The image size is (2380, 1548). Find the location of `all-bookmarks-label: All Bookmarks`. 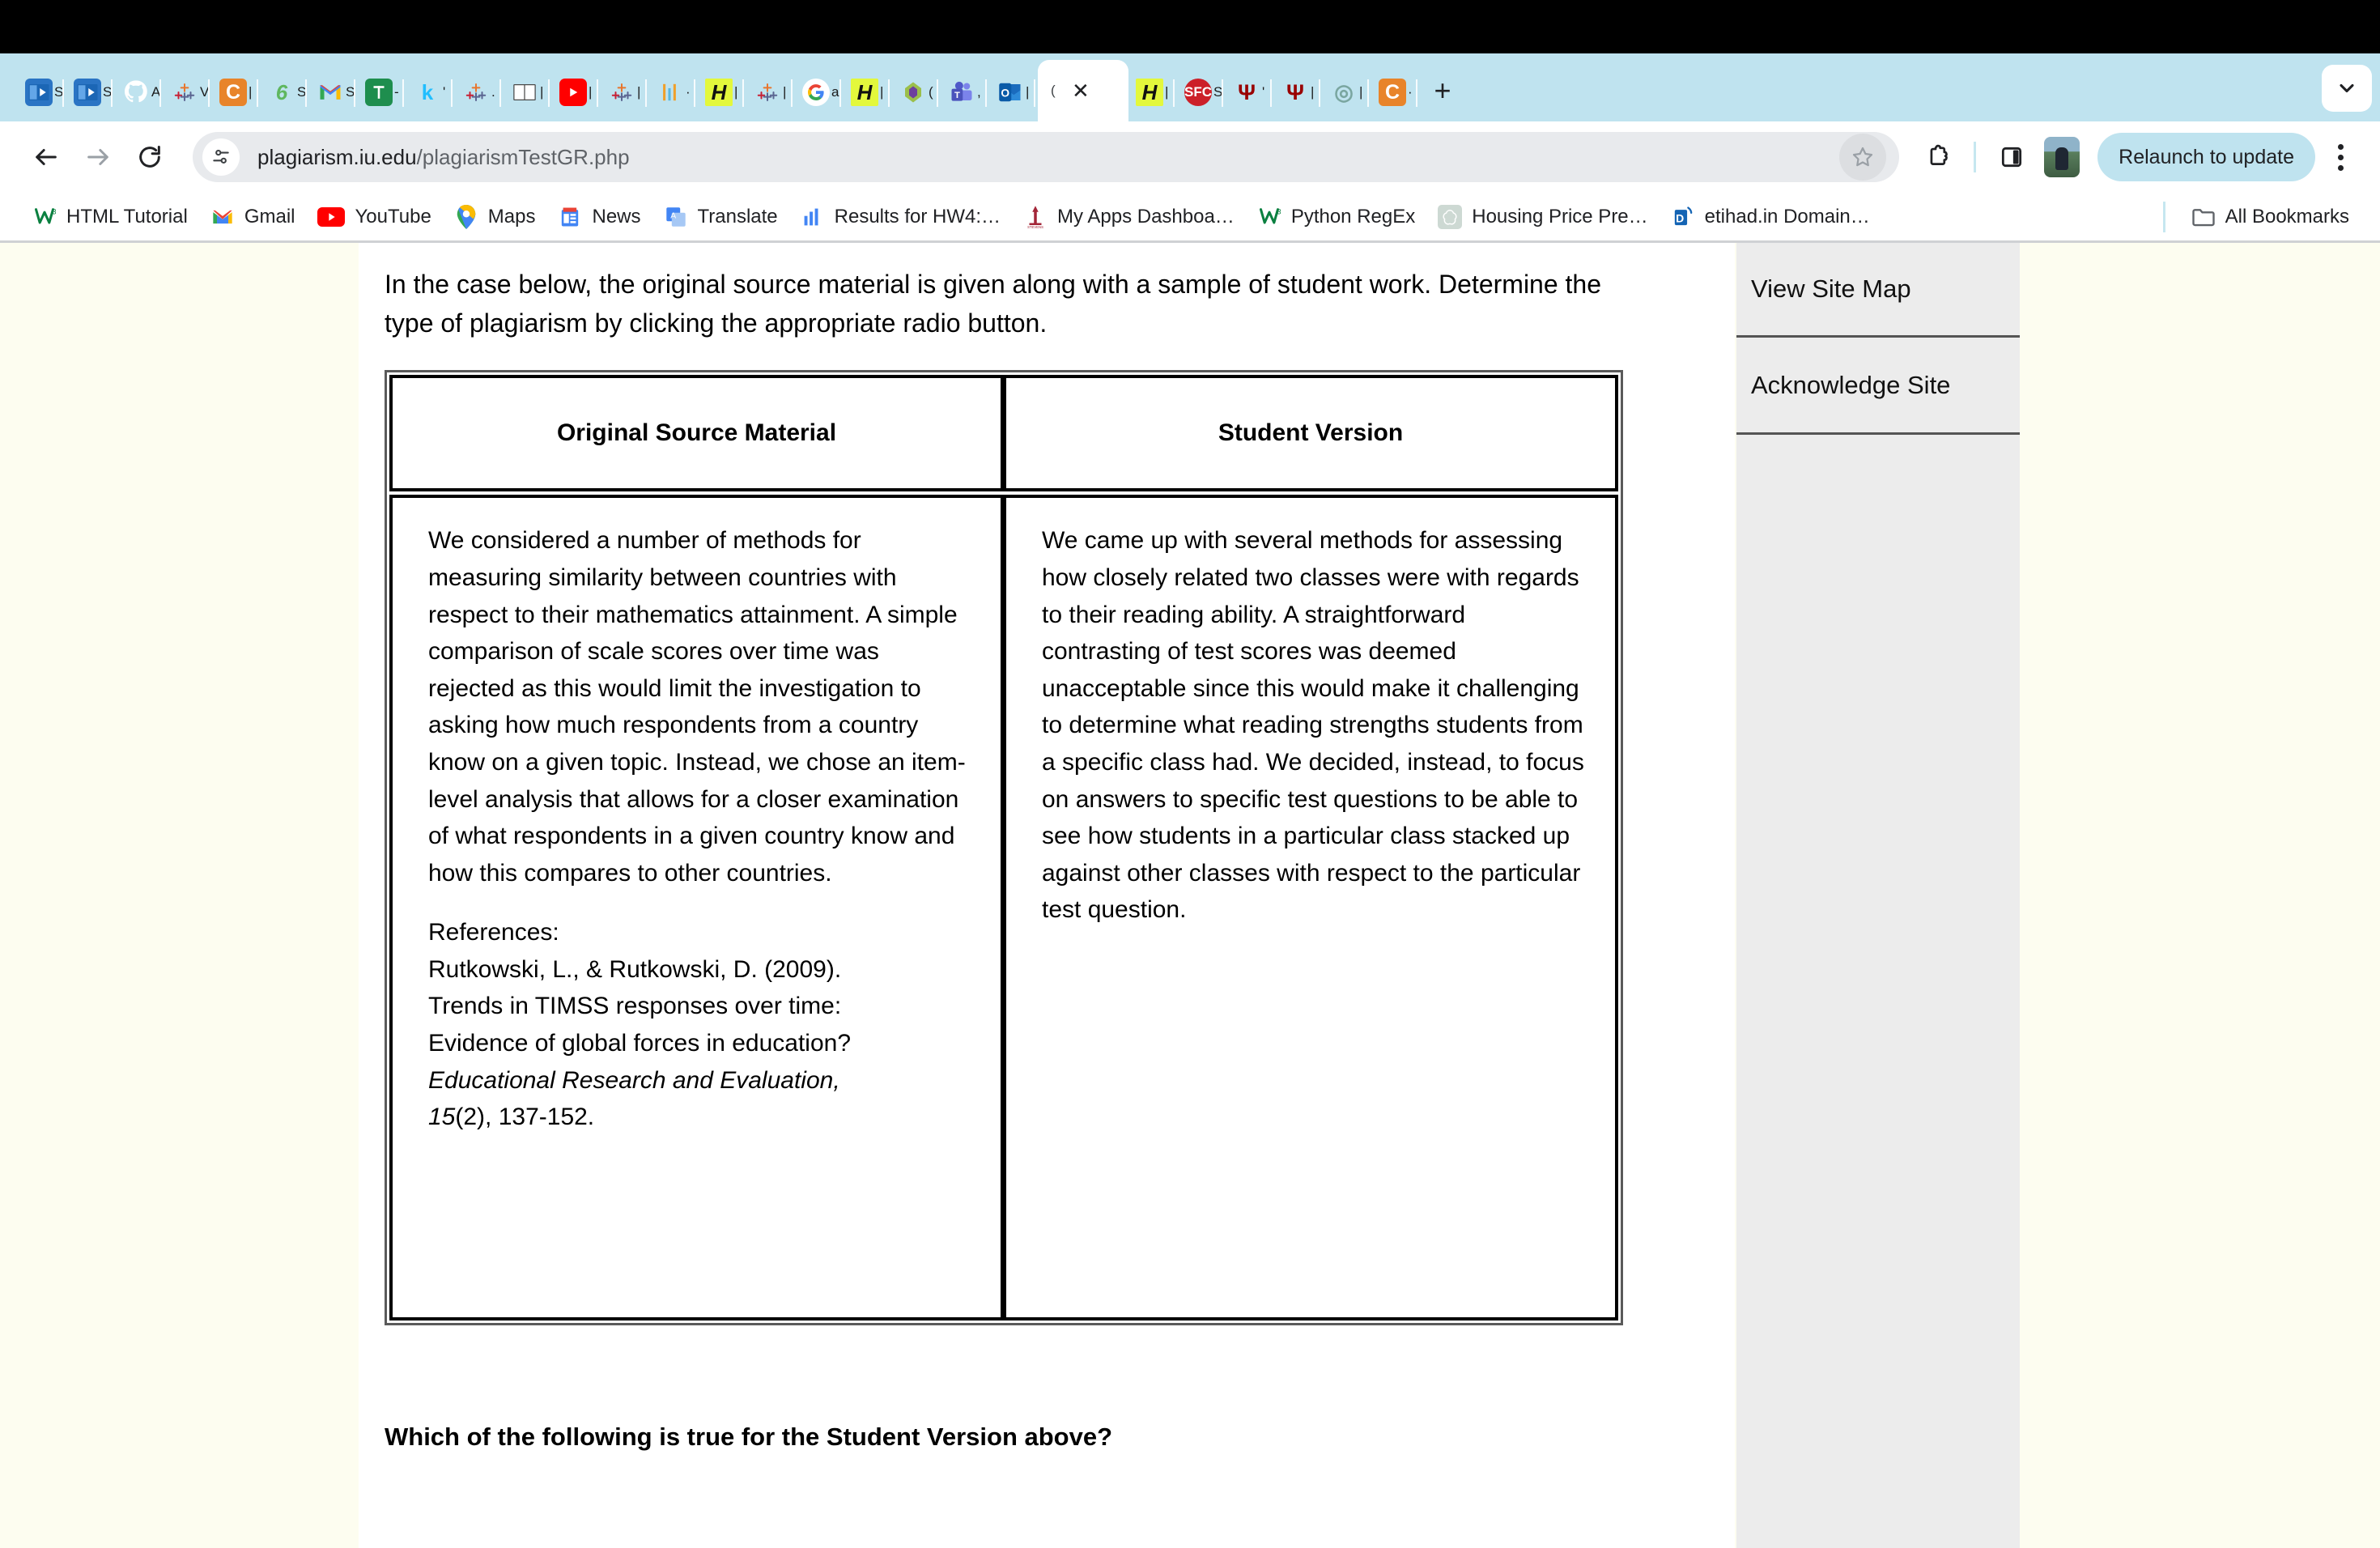

all-bookmarks-label: All Bookmarks is located at coordinates (2287, 217).